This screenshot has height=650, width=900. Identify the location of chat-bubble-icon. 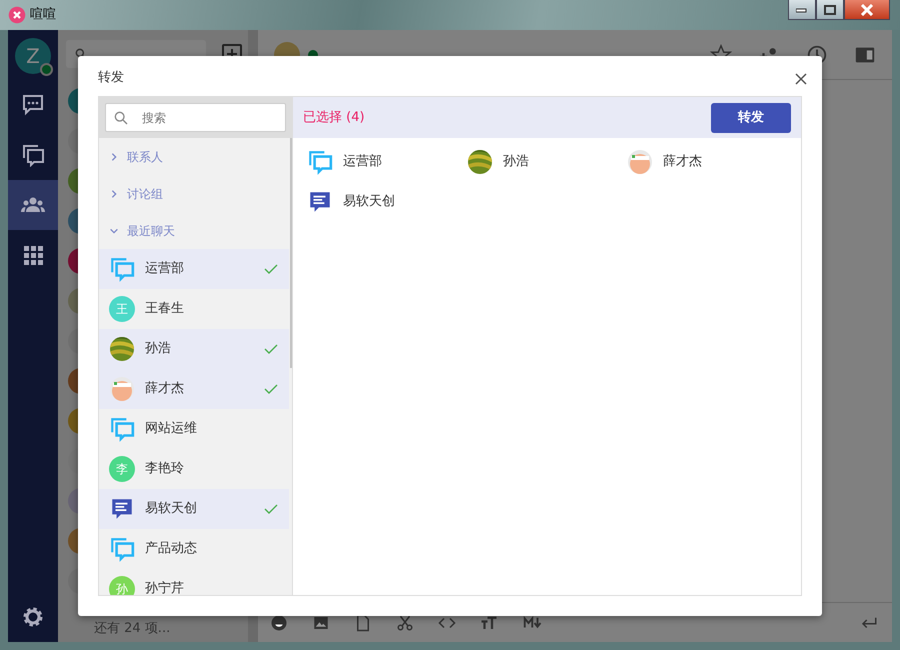
(33, 105).